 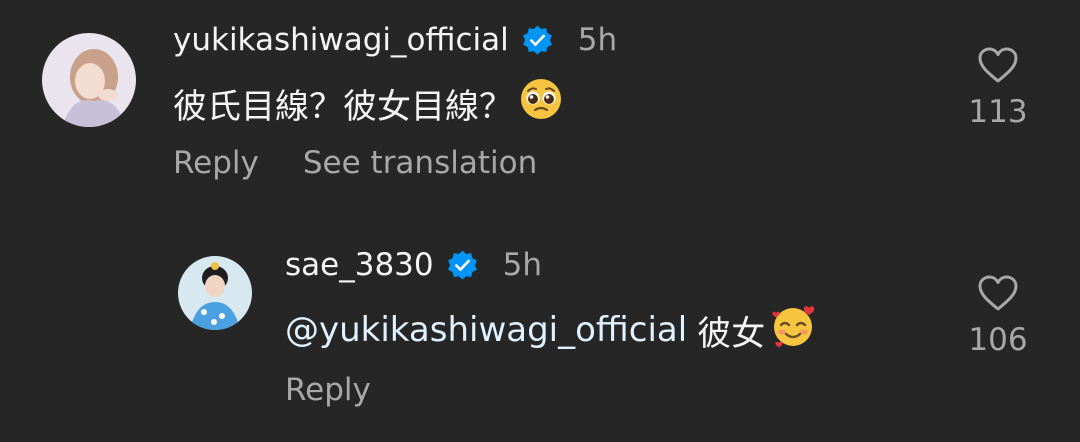 I want to click on comment-text: 彼氏目線？彼女目線？, so click(x=343, y=106).